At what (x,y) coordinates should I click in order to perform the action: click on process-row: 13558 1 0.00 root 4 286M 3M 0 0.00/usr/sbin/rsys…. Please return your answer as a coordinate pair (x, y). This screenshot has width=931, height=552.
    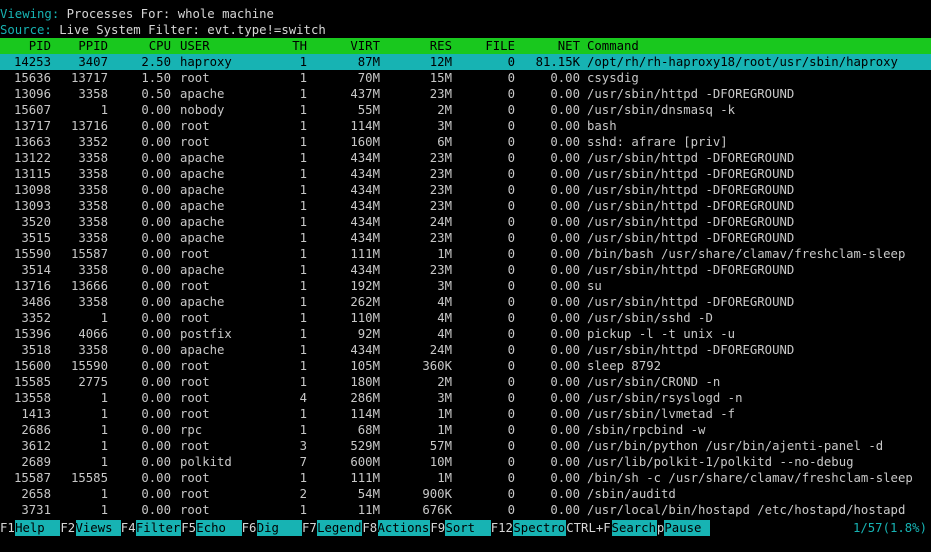
    Looking at the image, I should click on (465, 398).